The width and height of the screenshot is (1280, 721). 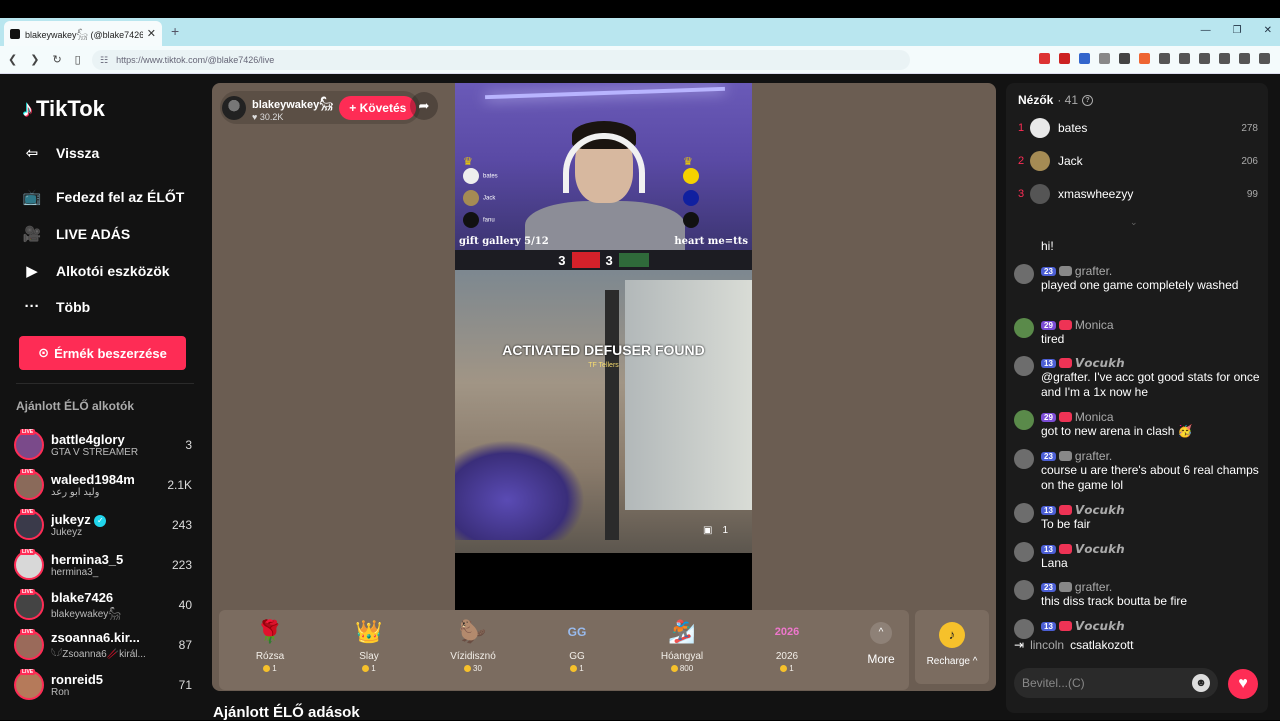 What do you see at coordinates (103, 445) in the screenshot?
I see `creator-item: LIVE battle4glory GTA V STREAMER 3` at bounding box center [103, 445].